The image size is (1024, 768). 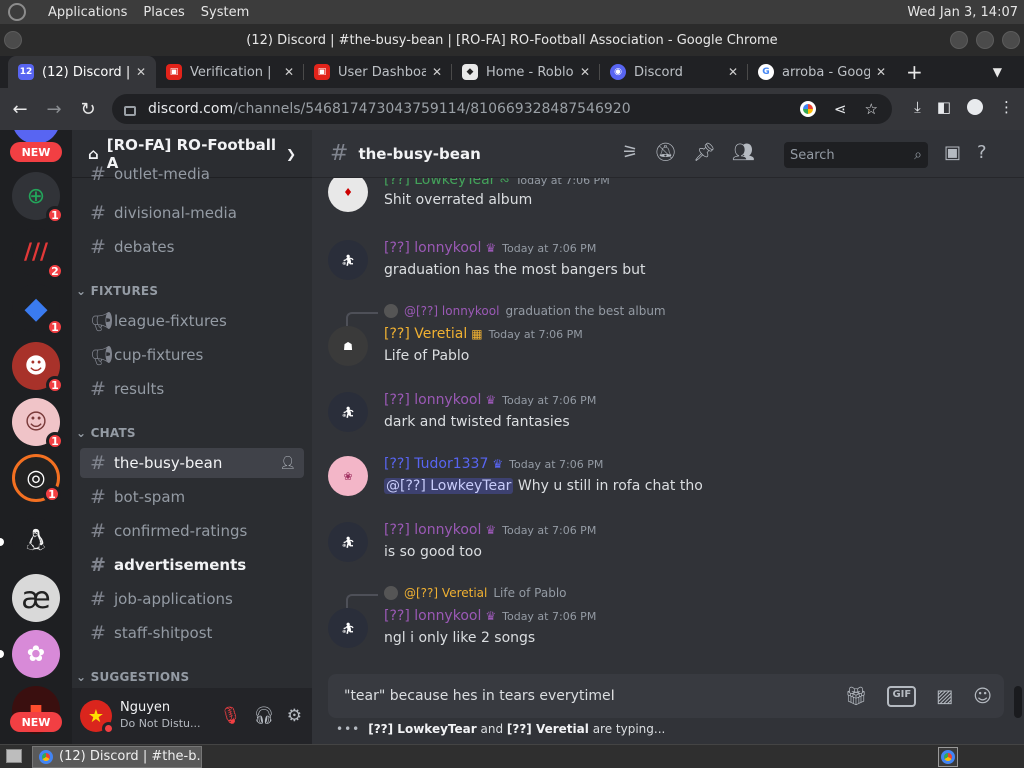 I want to click on download-icon: ⤓, so click(x=917, y=107).